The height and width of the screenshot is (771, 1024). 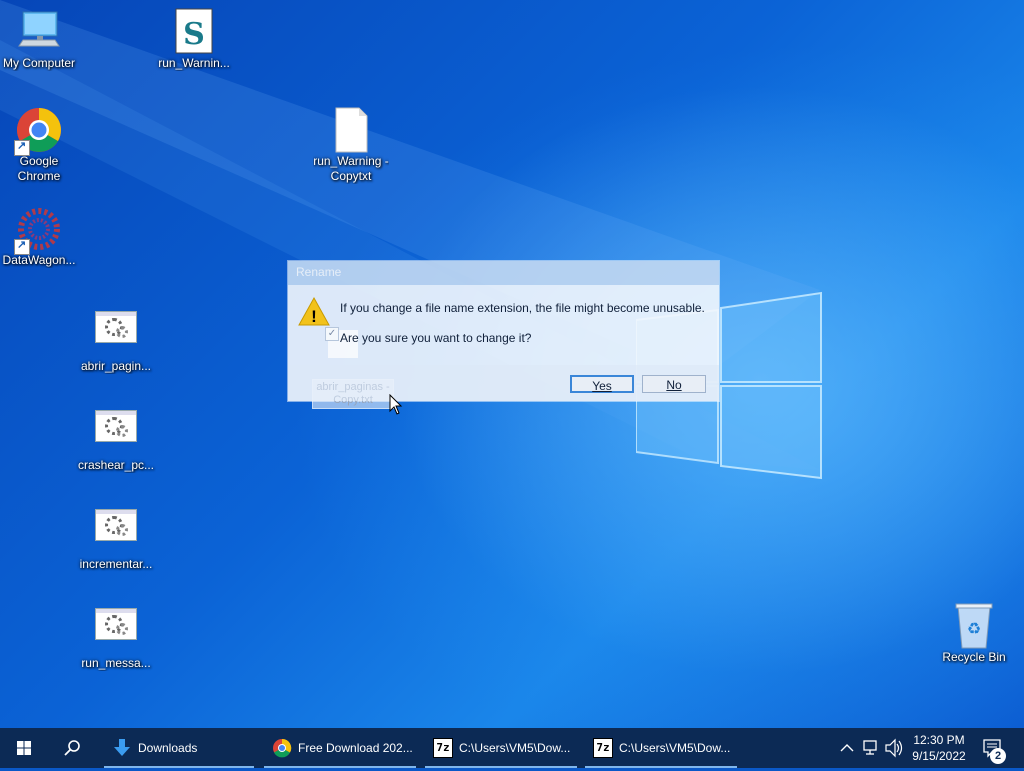 I want to click on yes-button-label: Yes, so click(x=602, y=386).